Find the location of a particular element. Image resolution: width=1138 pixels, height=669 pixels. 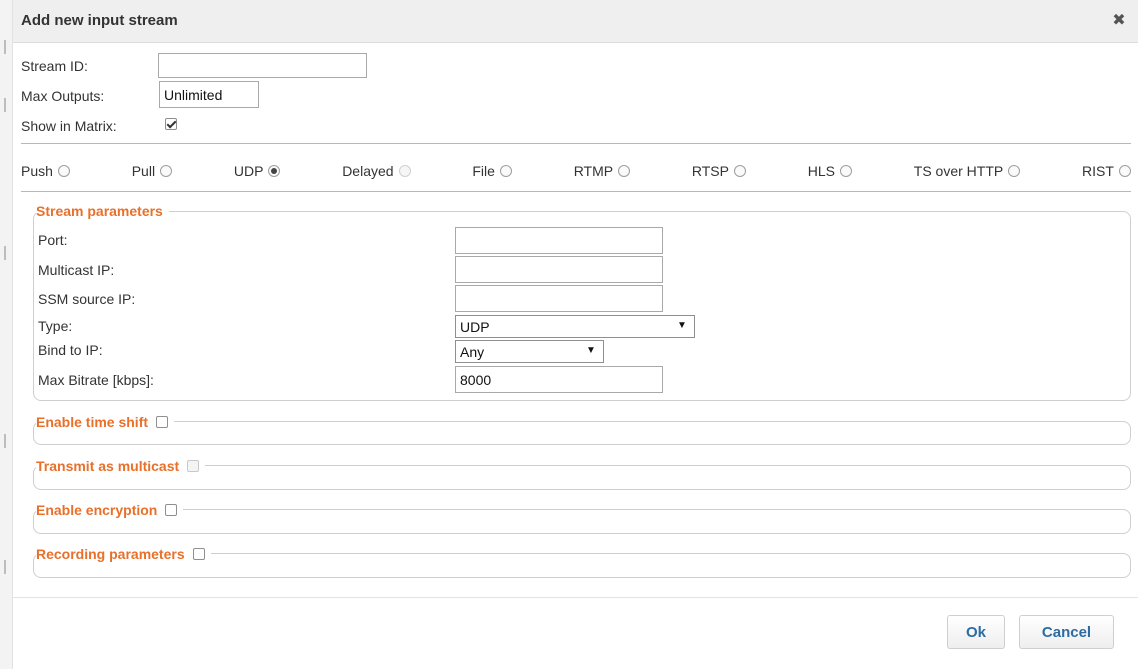

radio-file is located at coordinates (505, 171).